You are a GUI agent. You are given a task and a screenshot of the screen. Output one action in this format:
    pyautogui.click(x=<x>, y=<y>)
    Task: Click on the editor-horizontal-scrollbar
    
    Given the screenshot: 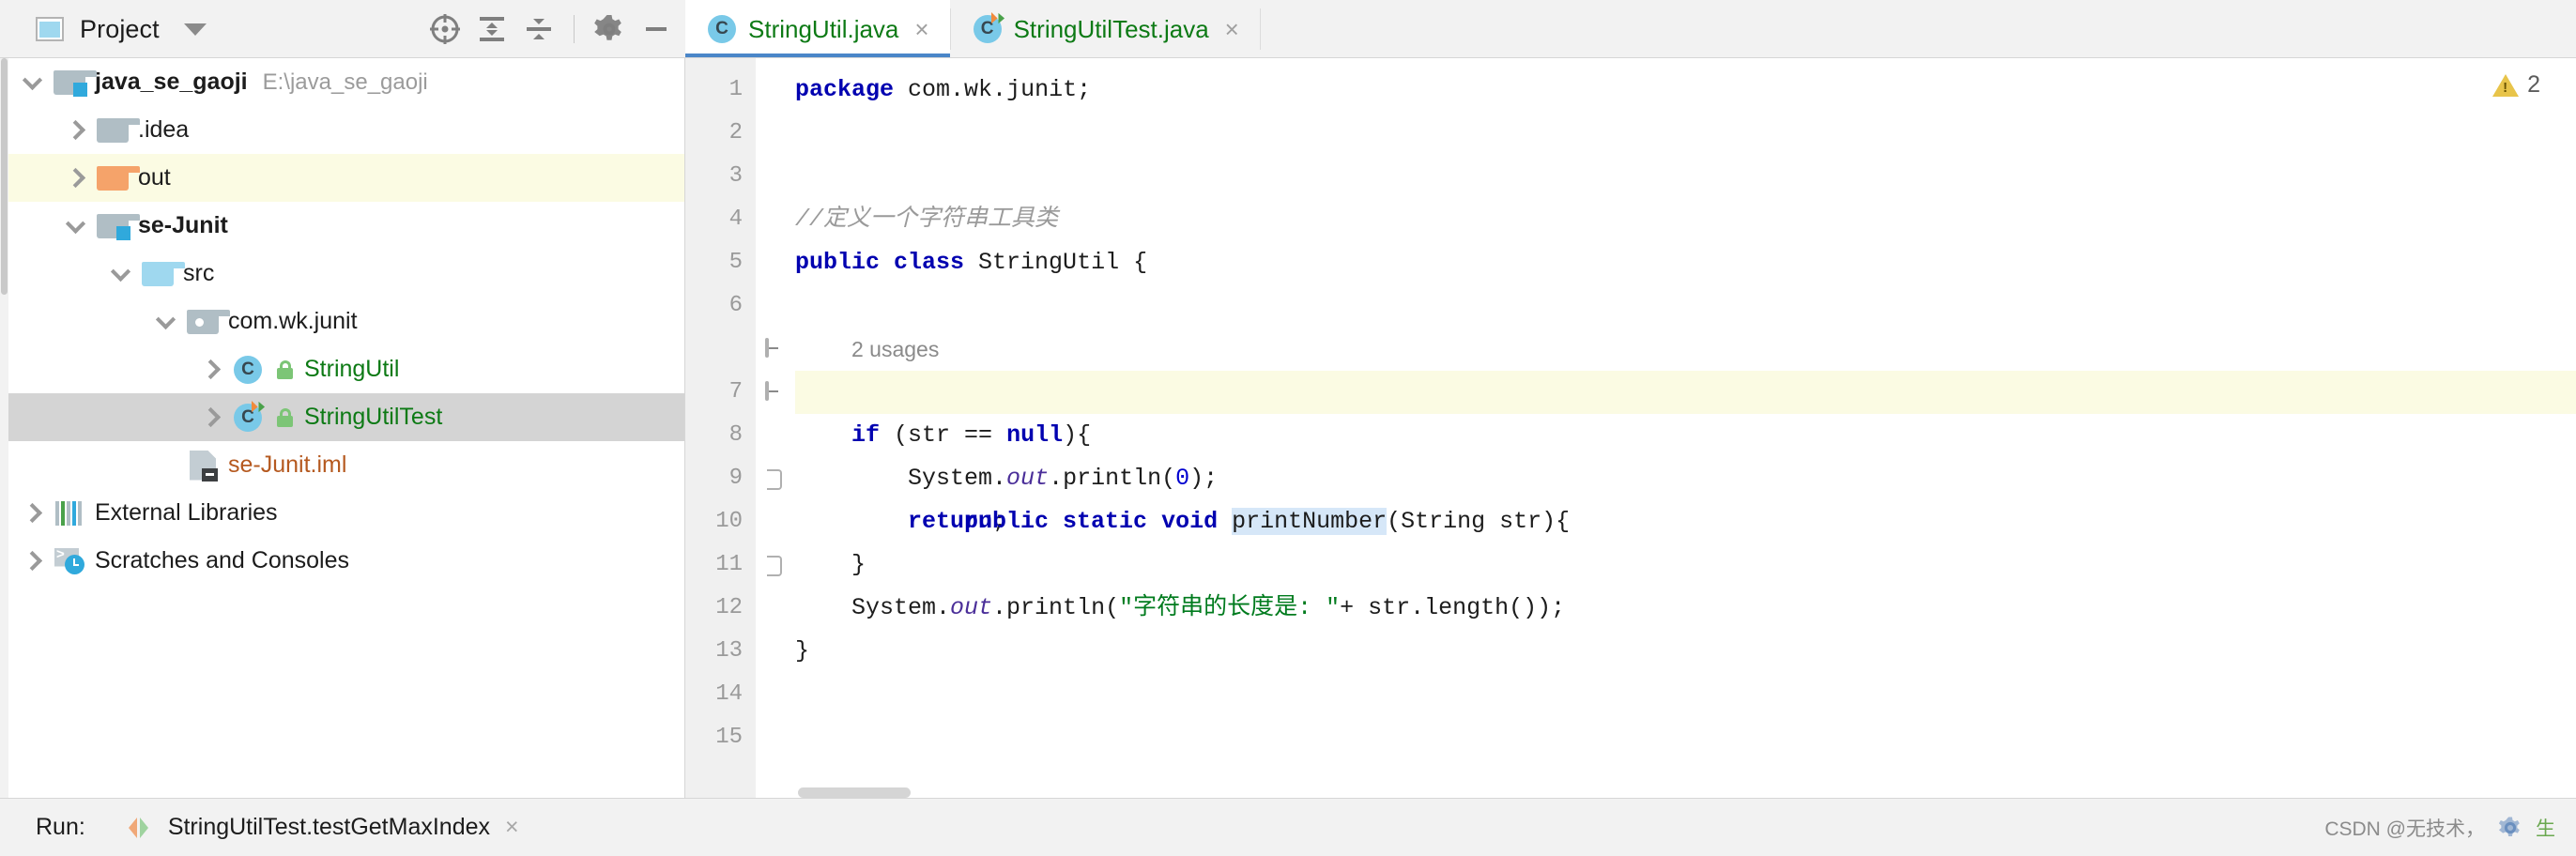 What is the action you would take?
    pyautogui.click(x=1673, y=792)
    